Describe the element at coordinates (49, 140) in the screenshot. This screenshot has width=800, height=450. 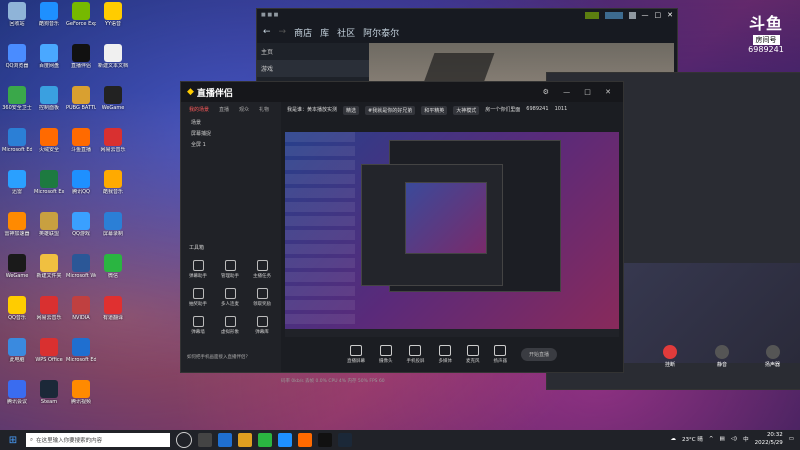
I see `desktop-icon: 火绒安全` at that location.